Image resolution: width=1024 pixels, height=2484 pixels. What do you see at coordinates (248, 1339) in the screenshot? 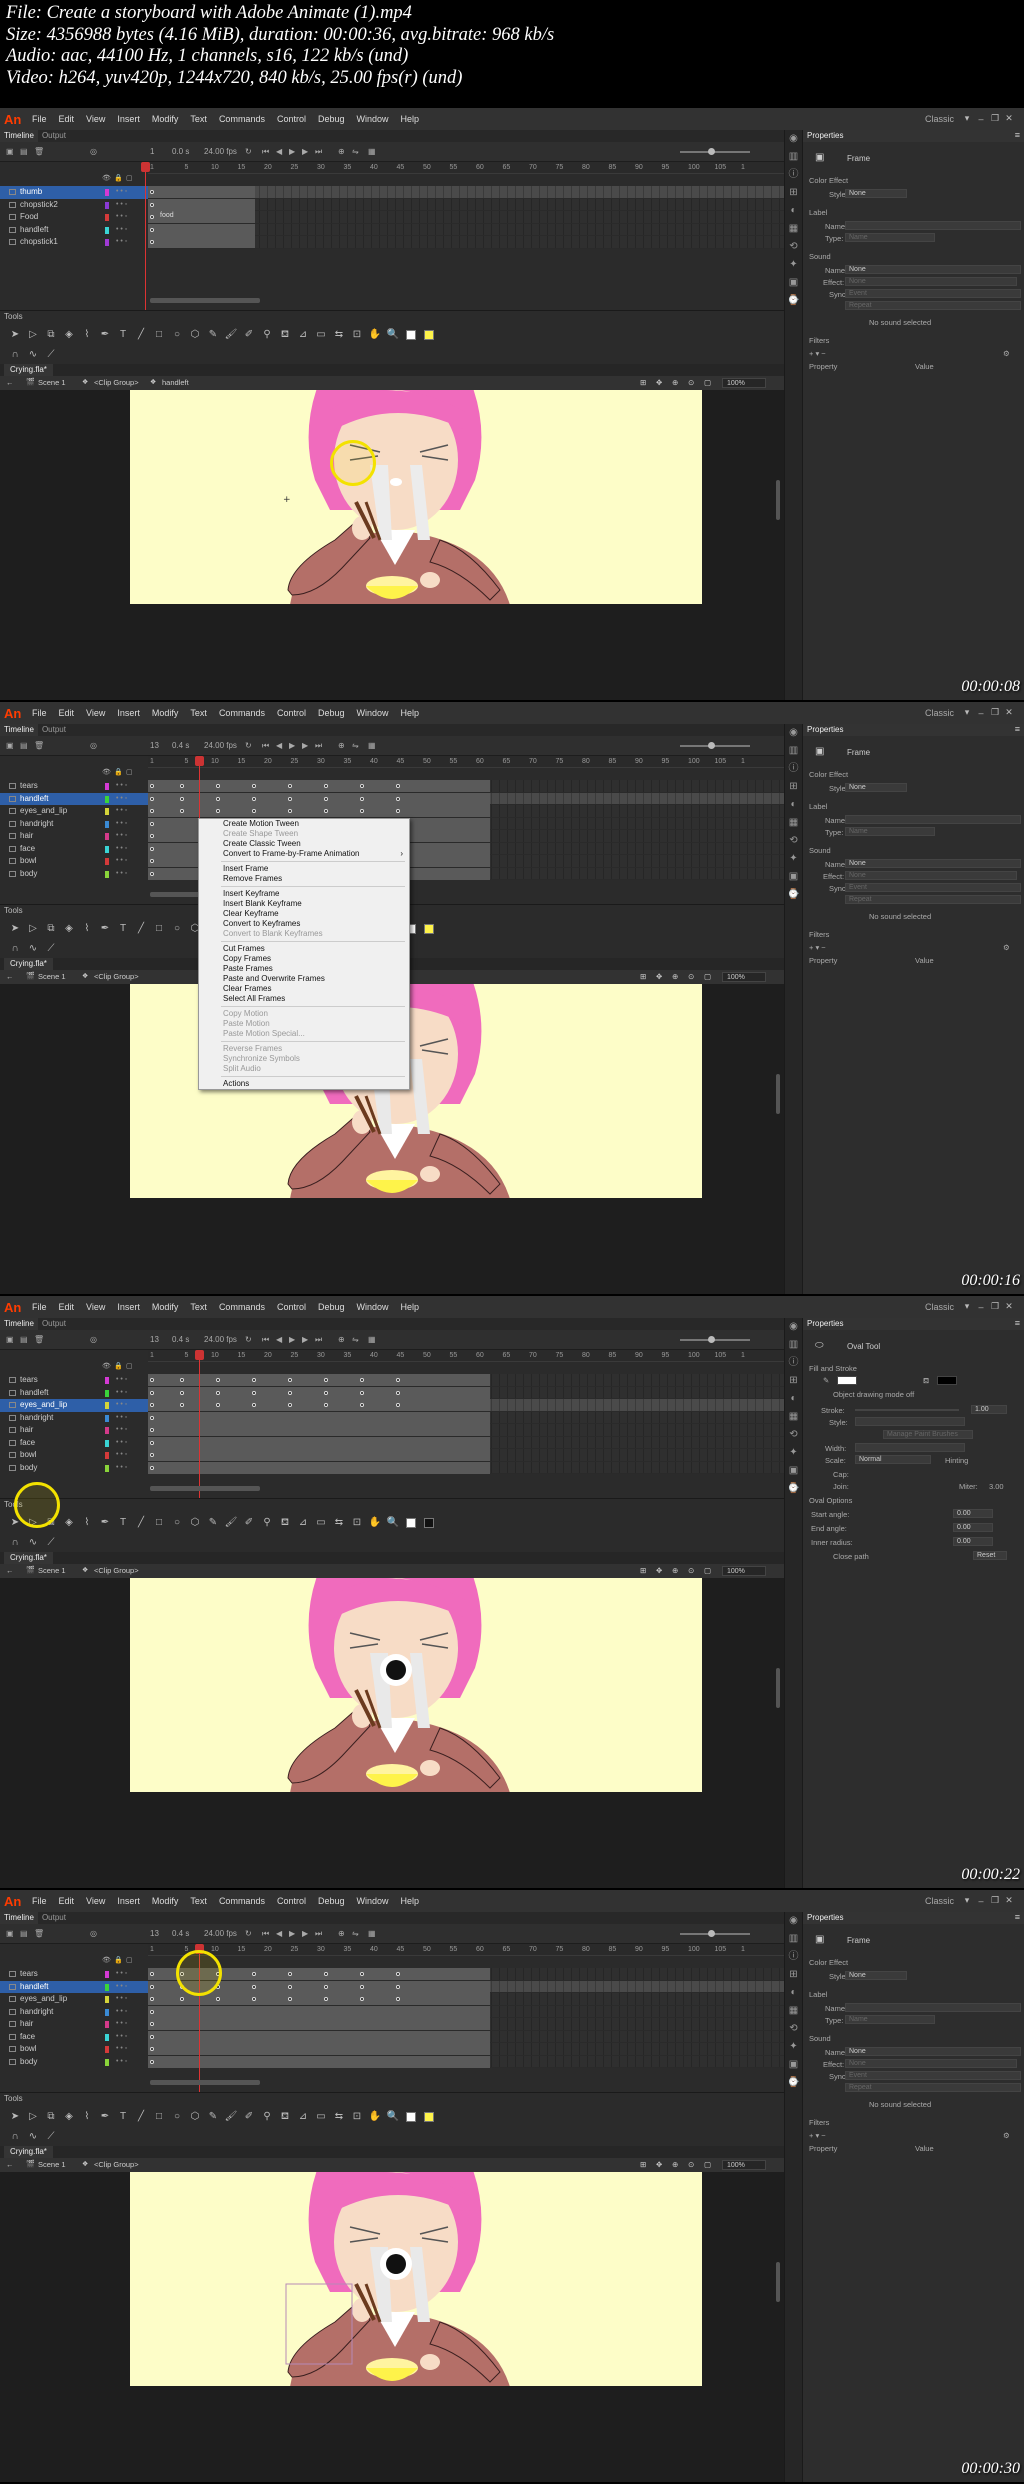
I see `loop-icon: ↻` at bounding box center [248, 1339].